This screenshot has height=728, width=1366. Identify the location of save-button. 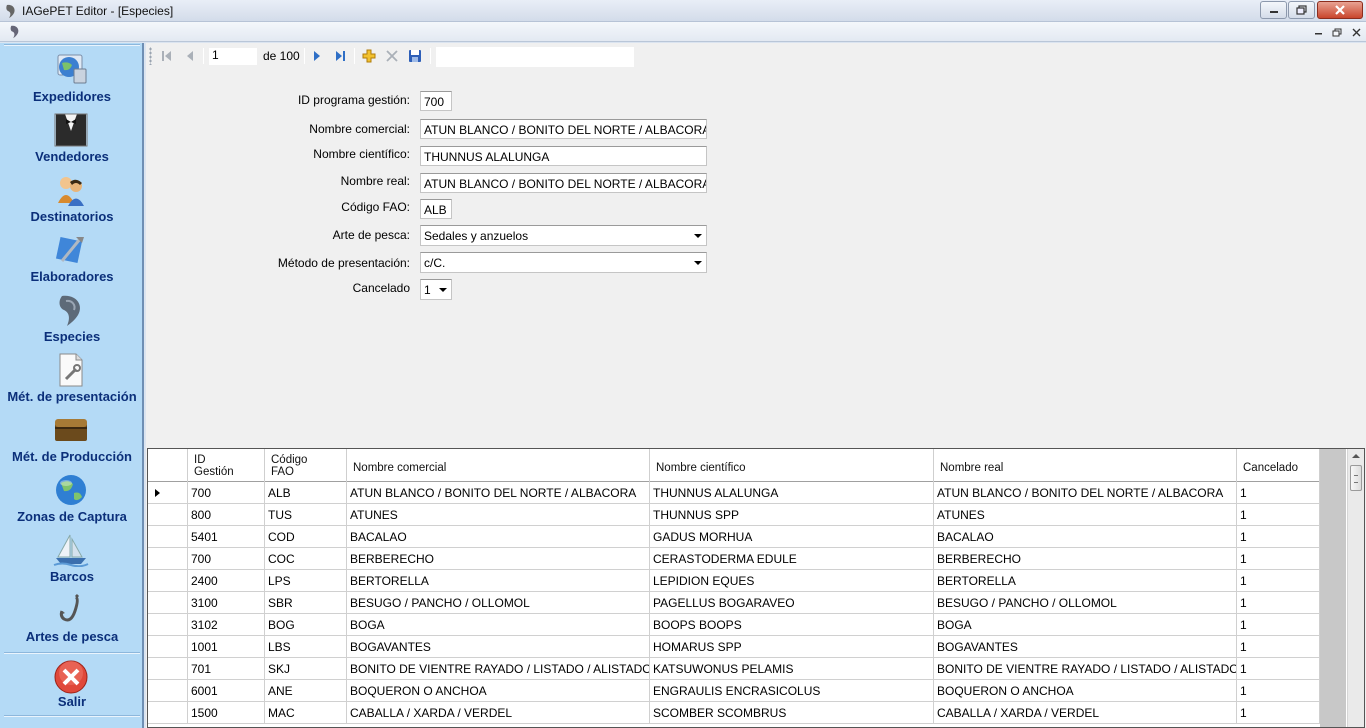
(415, 56).